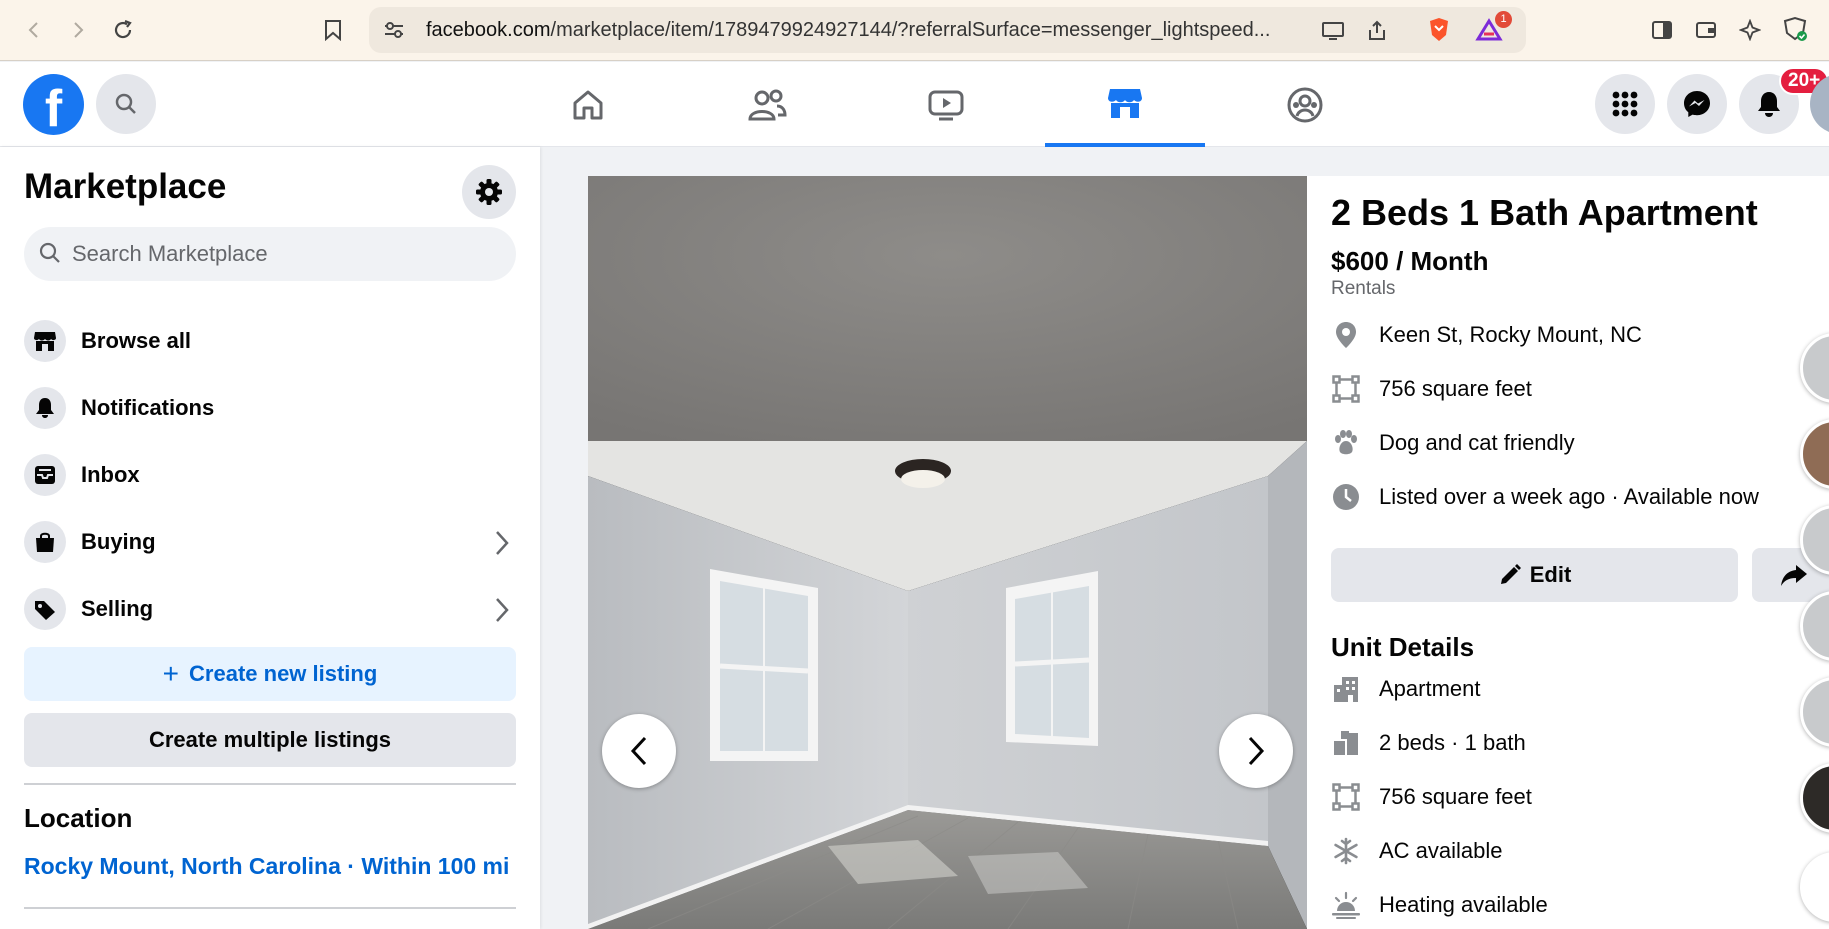  Describe the element at coordinates (333, 30) in the screenshot. I see `bookmark-icon` at that location.